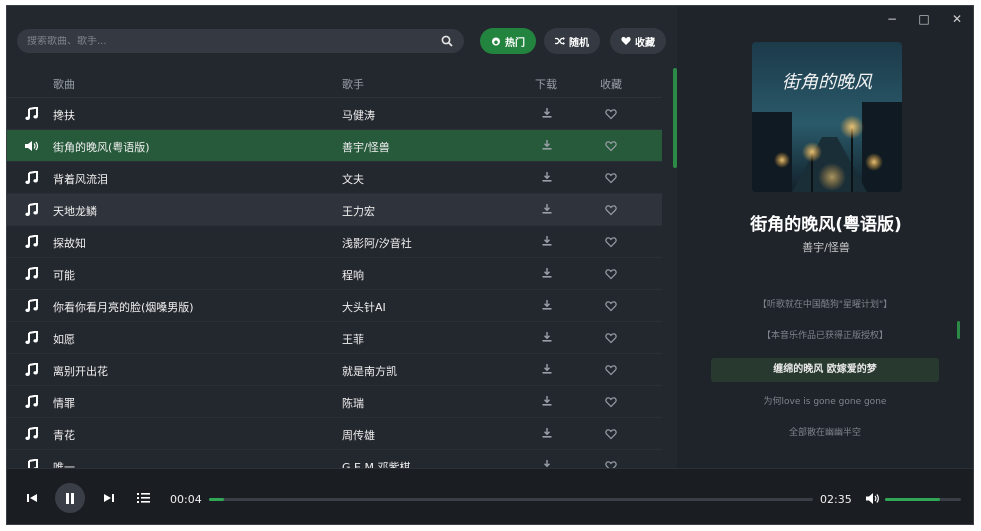  What do you see at coordinates (186, 499) in the screenshot?
I see `elapsed-time: 00:04` at bounding box center [186, 499].